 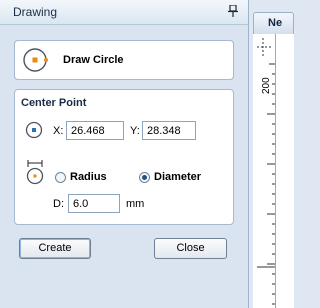 What do you see at coordinates (55, 248) in the screenshot?
I see `create-button: Create` at bounding box center [55, 248].